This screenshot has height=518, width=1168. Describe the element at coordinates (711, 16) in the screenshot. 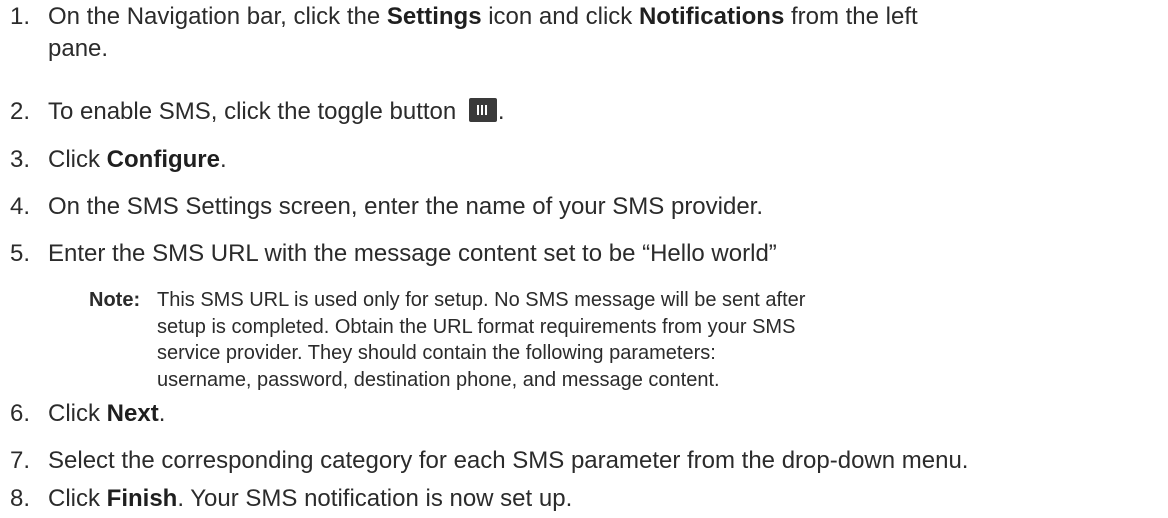

I see `notifications-label: Notifications` at that location.